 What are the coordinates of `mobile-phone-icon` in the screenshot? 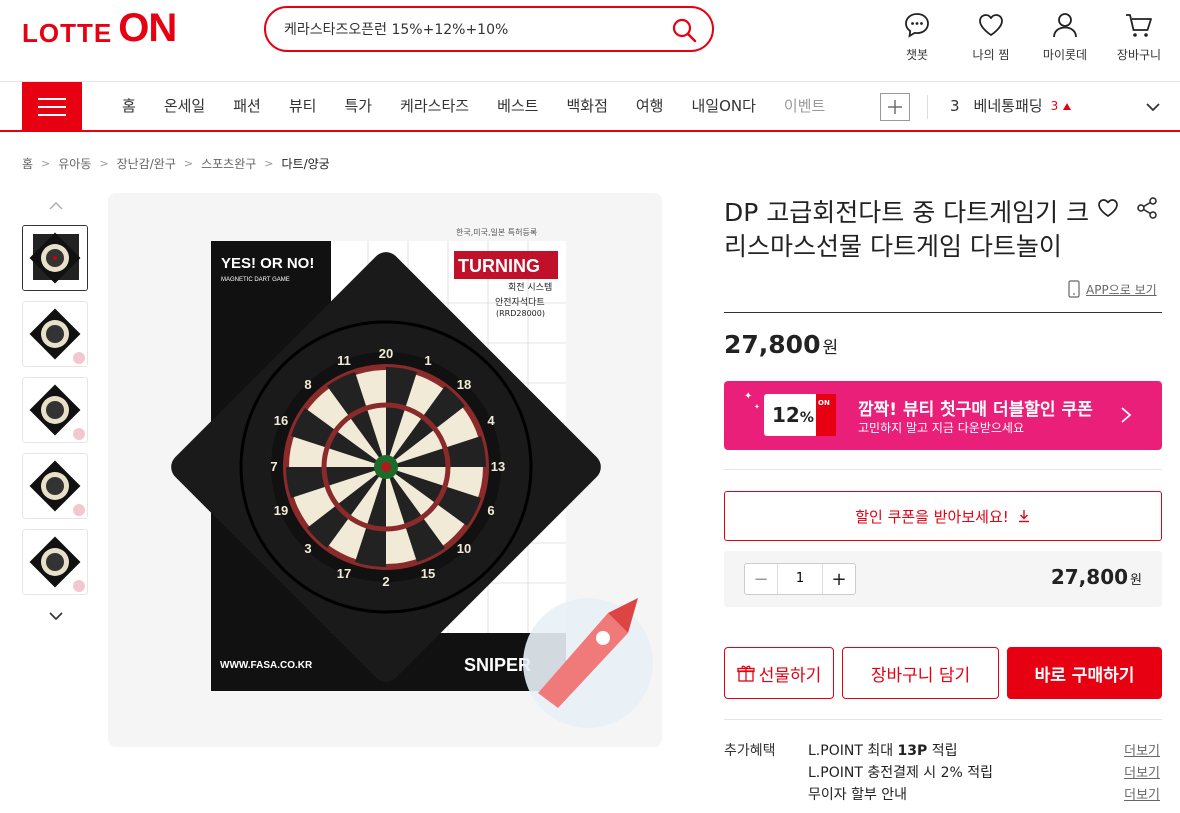 It's located at (1074, 289).